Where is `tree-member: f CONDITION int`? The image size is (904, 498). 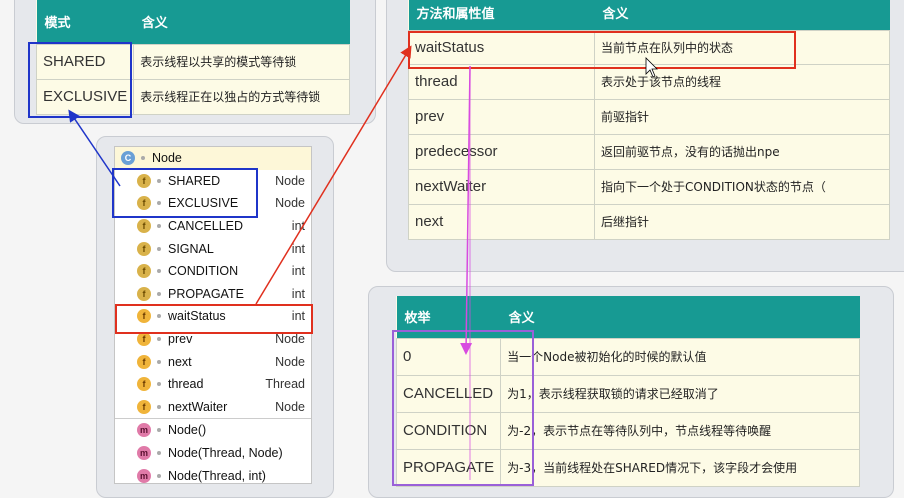
tree-member: f CONDITION int is located at coordinates (213, 271).